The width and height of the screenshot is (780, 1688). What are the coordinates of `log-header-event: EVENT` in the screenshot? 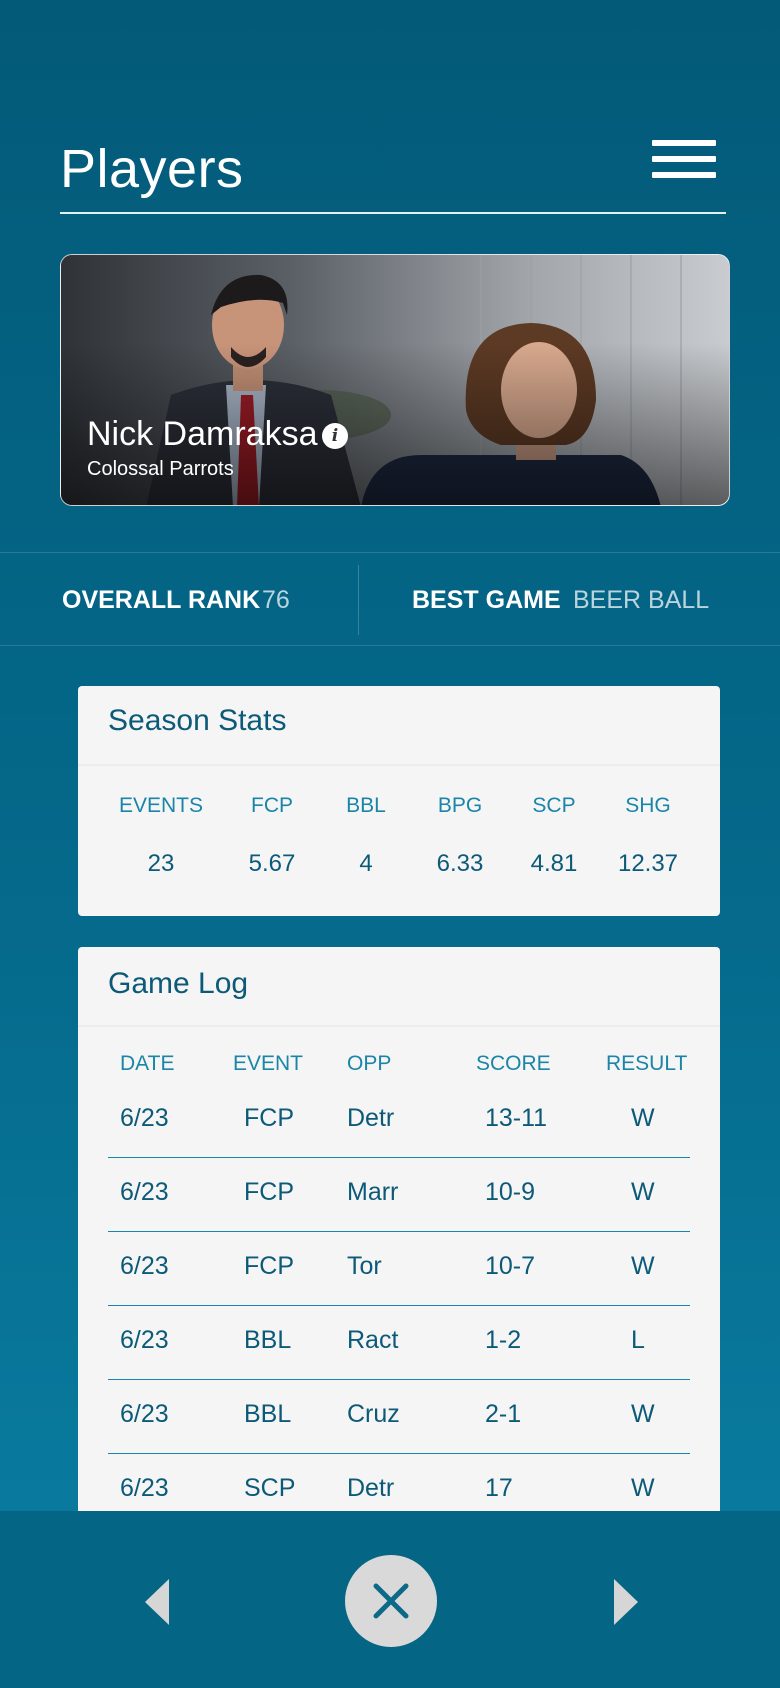 It's located at (268, 1063).